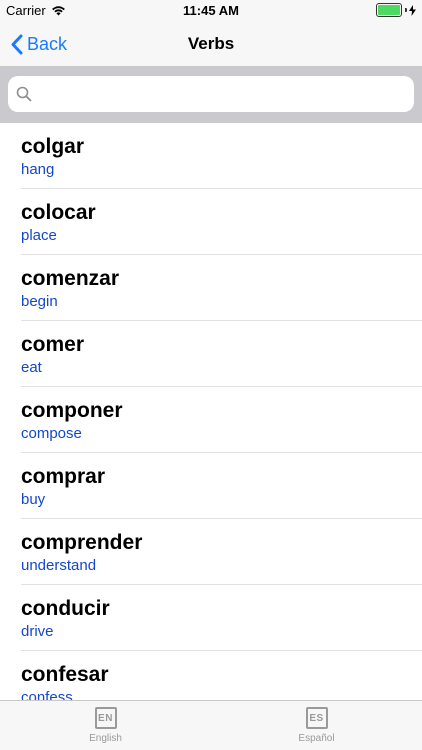 The image size is (422, 750). Describe the element at coordinates (211, 552) in the screenshot. I see `list-item: comprender understand` at that location.